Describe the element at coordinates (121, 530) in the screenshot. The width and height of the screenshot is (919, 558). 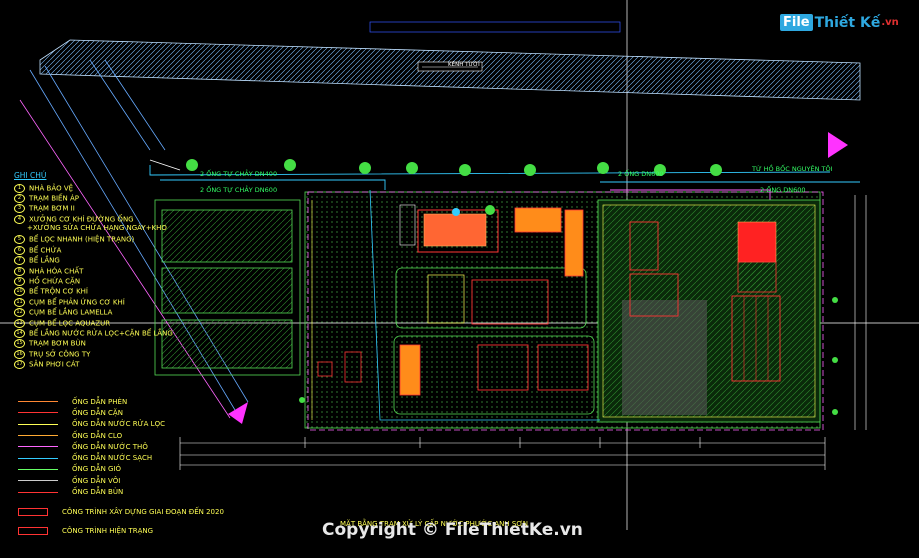
I see `construction-legend-item: CÔNG TRÌNH HIỆN TRẠNG` at that location.